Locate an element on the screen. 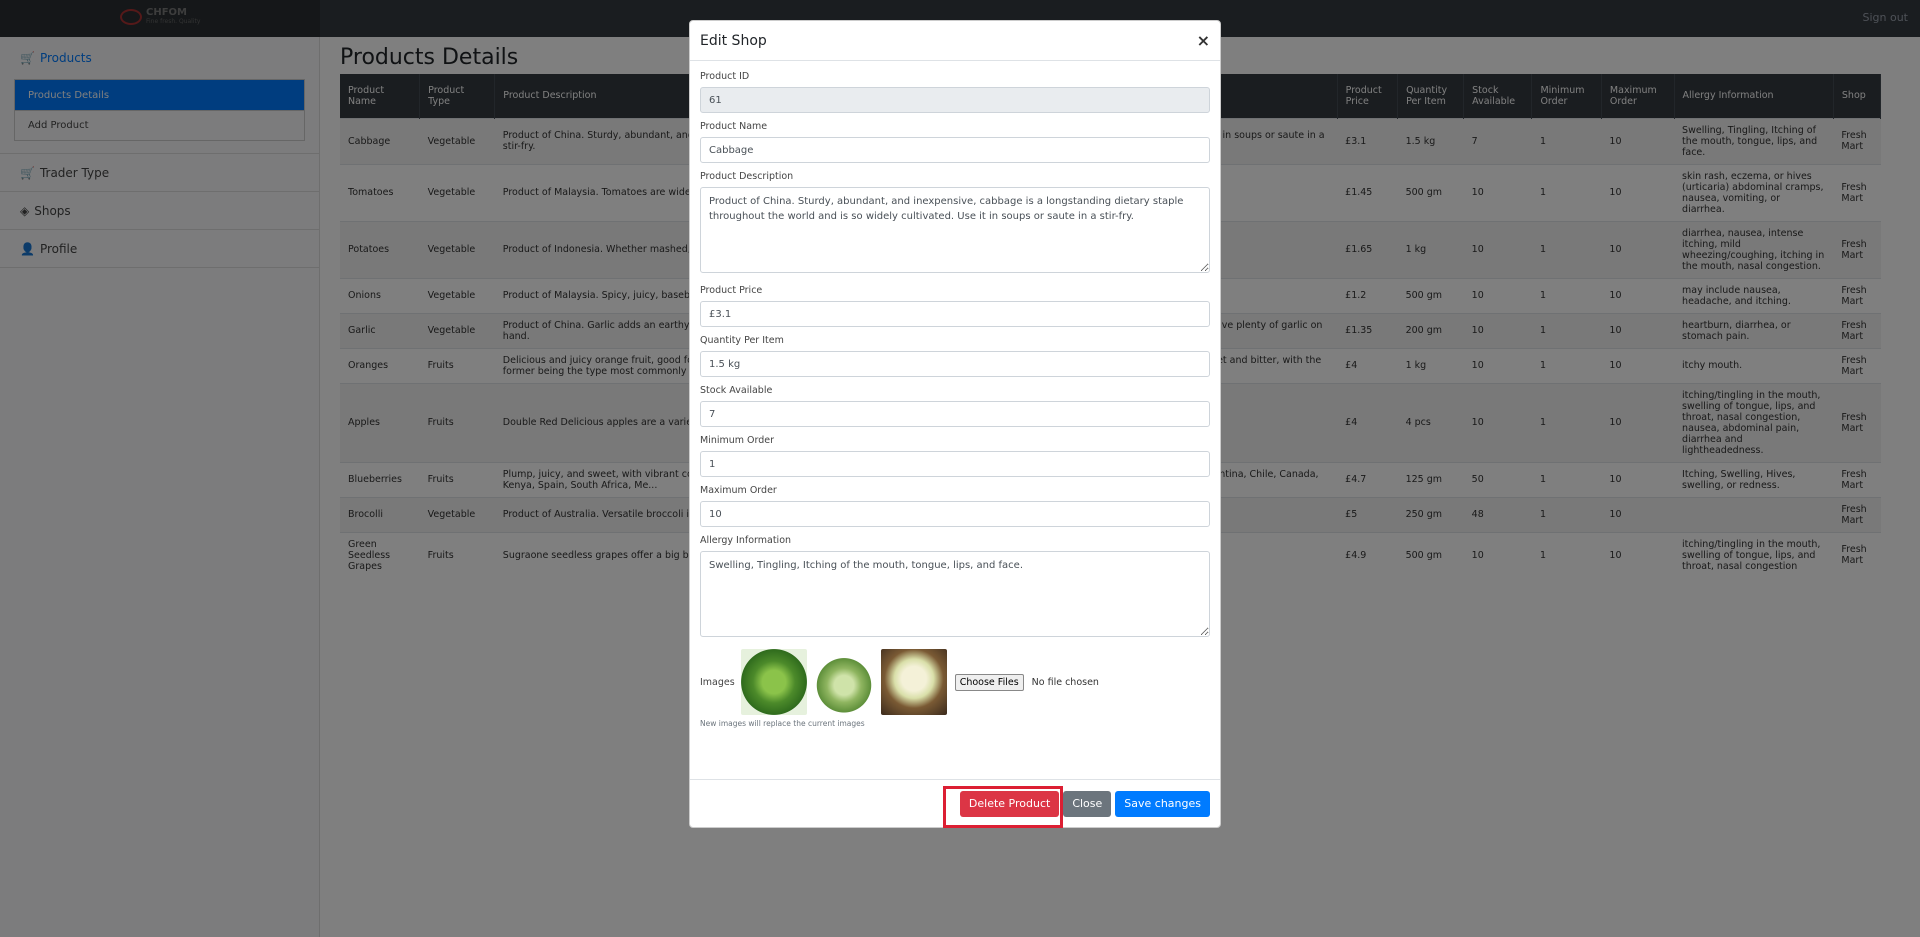  minimum-order-field is located at coordinates (955, 464).